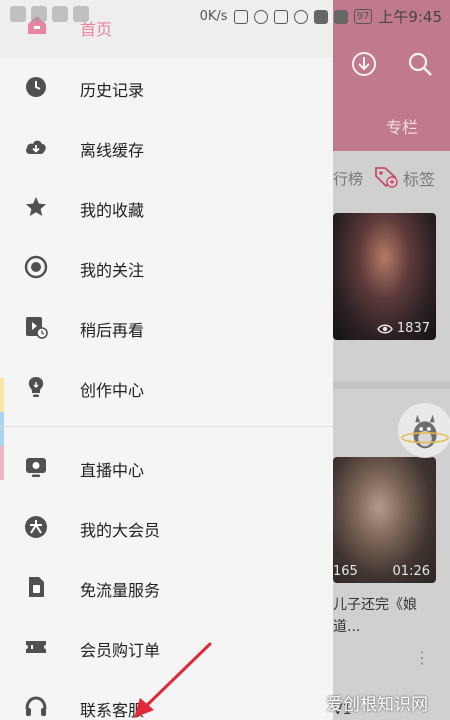 The height and width of the screenshot is (720, 450). I want to click on status-bar: 0K/s 97 上午9:45, so click(225, 16).